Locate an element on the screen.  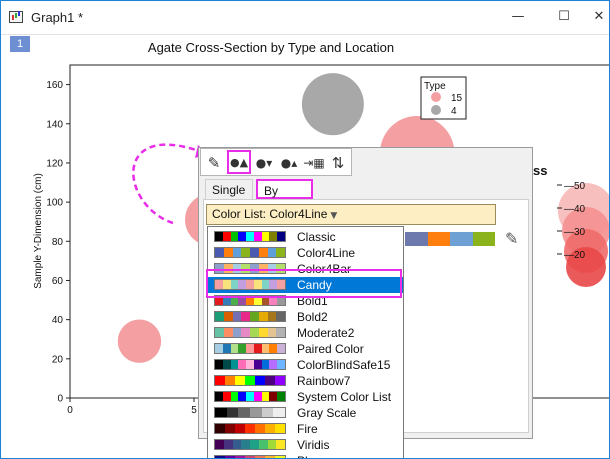
color-list-option-label: Paired Color is located at coordinates (330, 349).